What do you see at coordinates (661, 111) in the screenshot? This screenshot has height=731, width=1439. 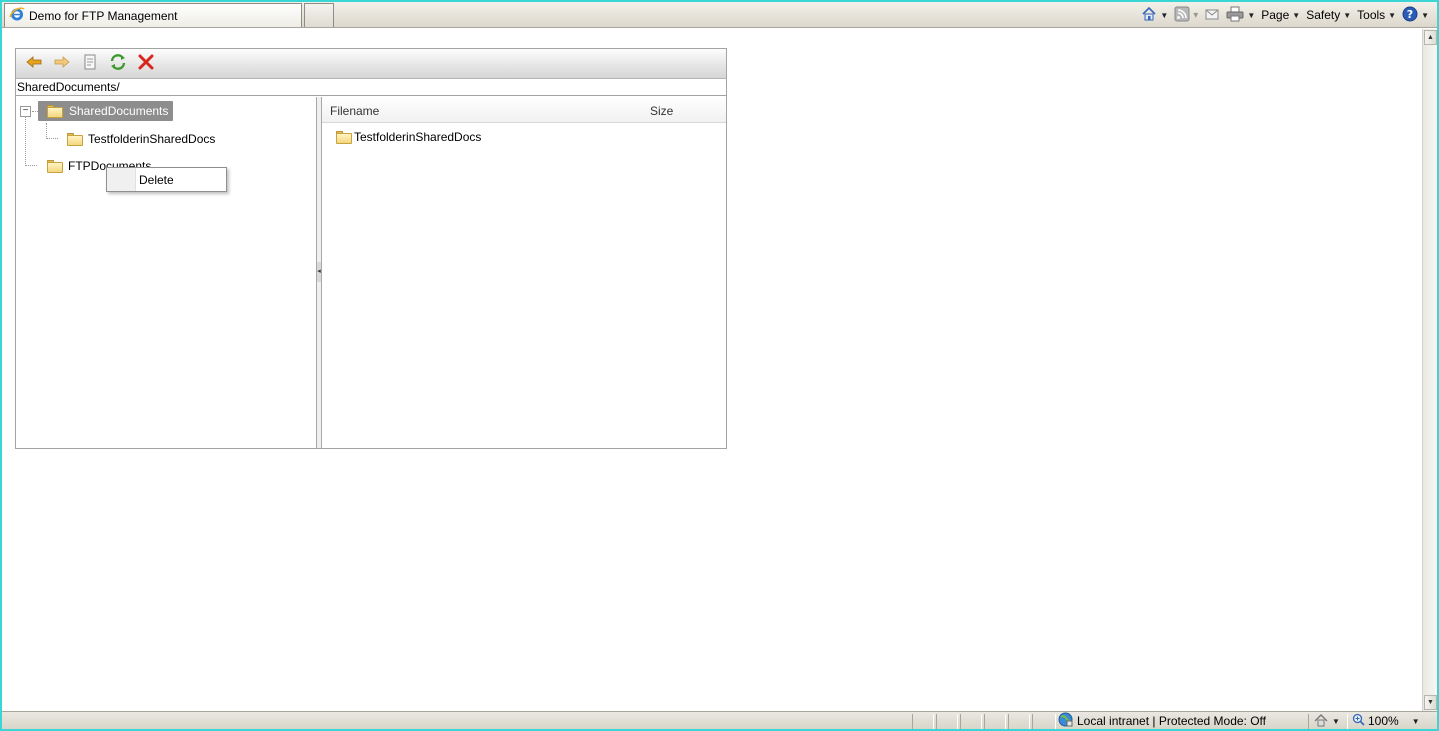 I see `column-header-size: Size` at bounding box center [661, 111].